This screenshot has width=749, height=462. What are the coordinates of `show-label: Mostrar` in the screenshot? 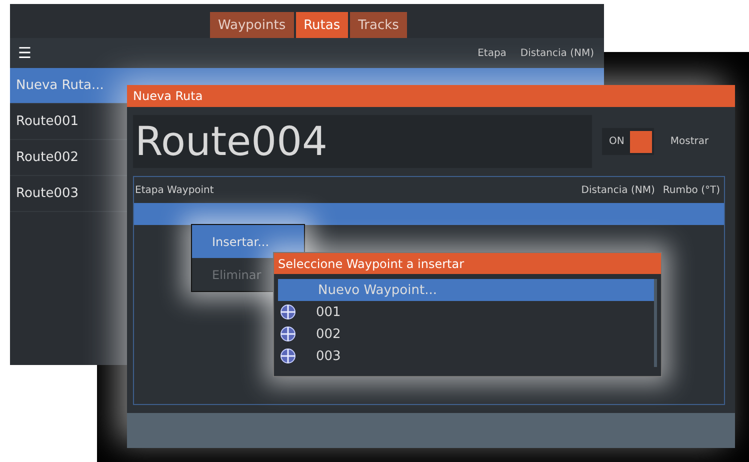 It's located at (689, 141).